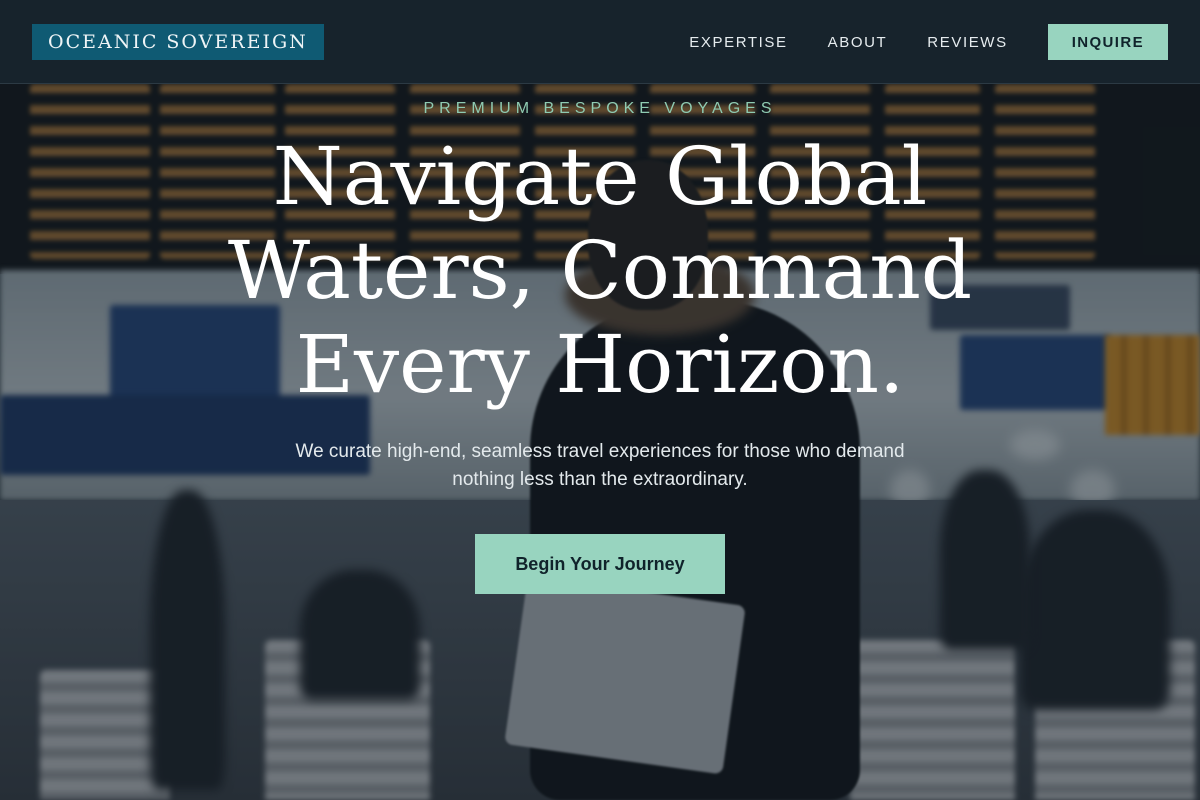 The image size is (1200, 800). I want to click on hero-eyebrow: PREMIUM BESPOKE VOYAGES, so click(600, 108).